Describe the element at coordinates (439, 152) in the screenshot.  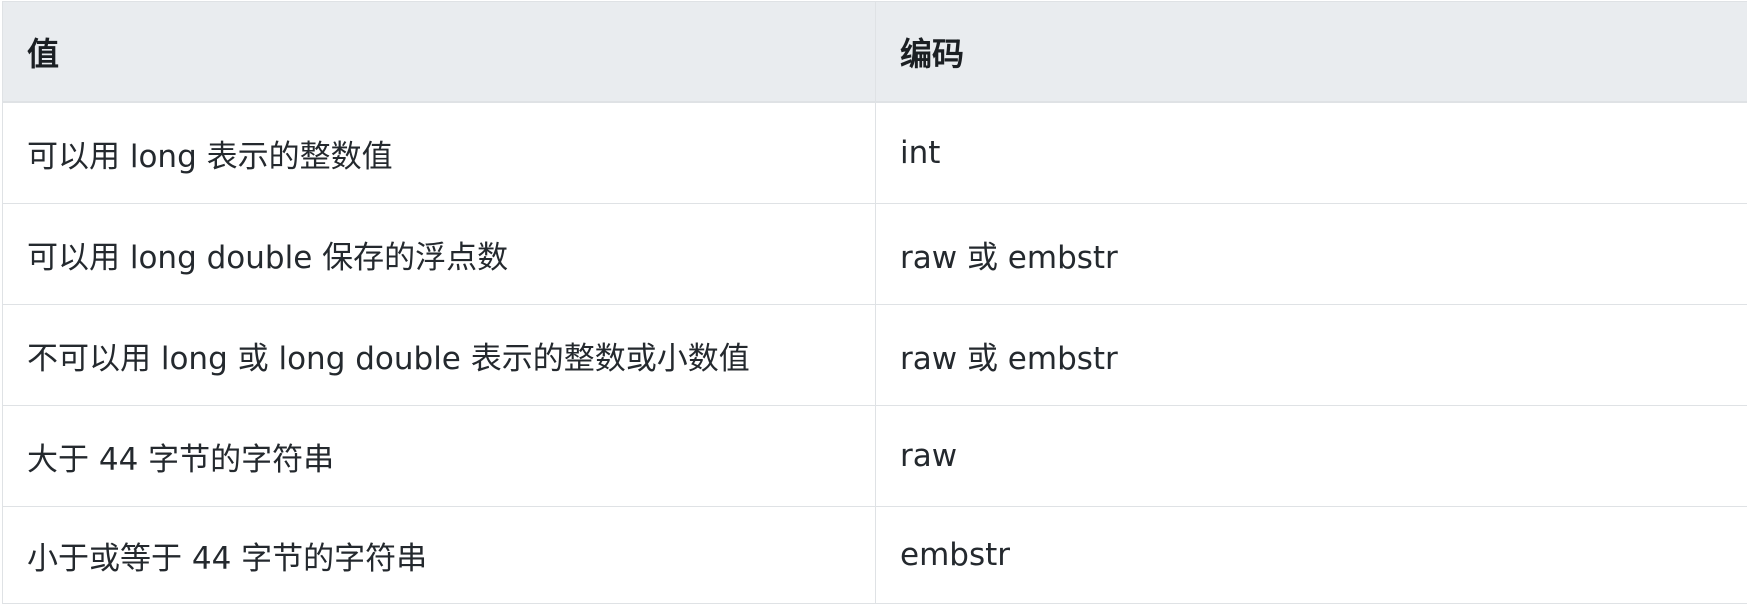
I see `cell-value: 可以用 long 表示的整数值` at that location.